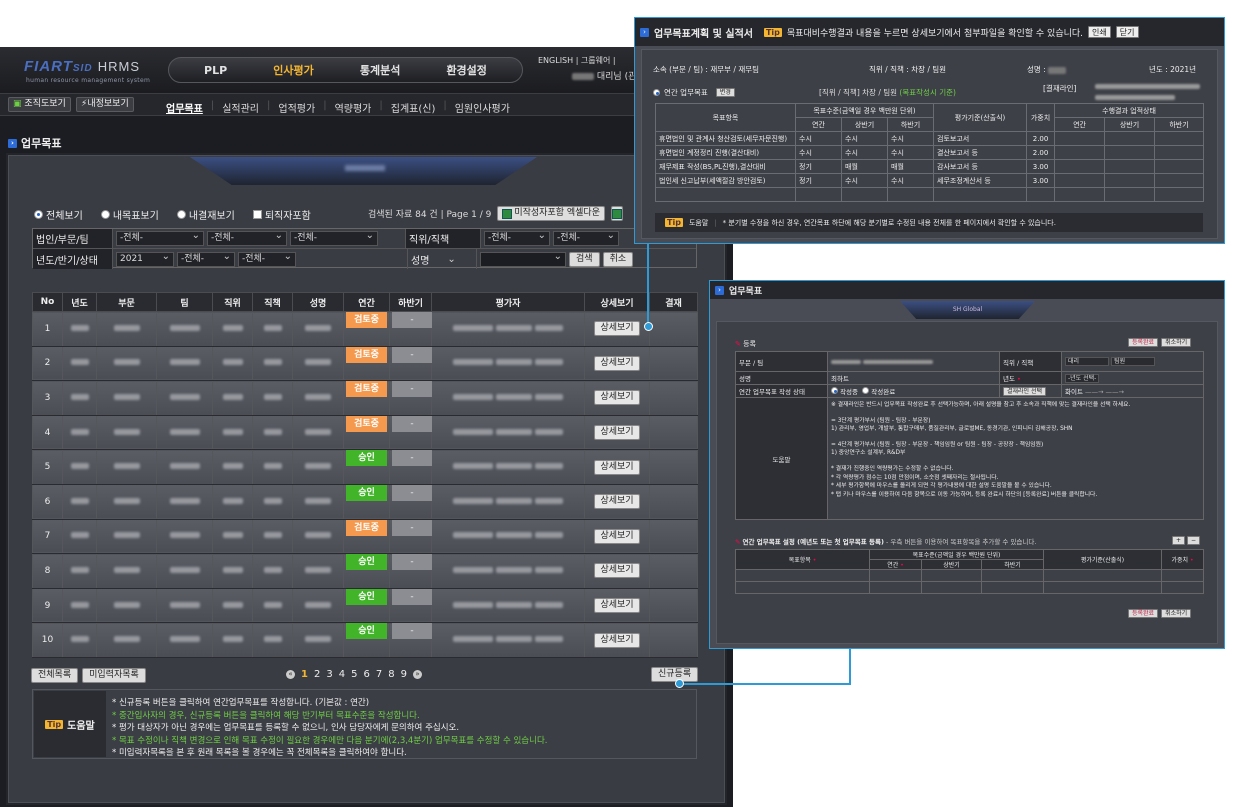 This screenshot has height=807, width=1245. Describe the element at coordinates (290, 674) in the screenshot. I see `prev-page-icon: «` at that location.